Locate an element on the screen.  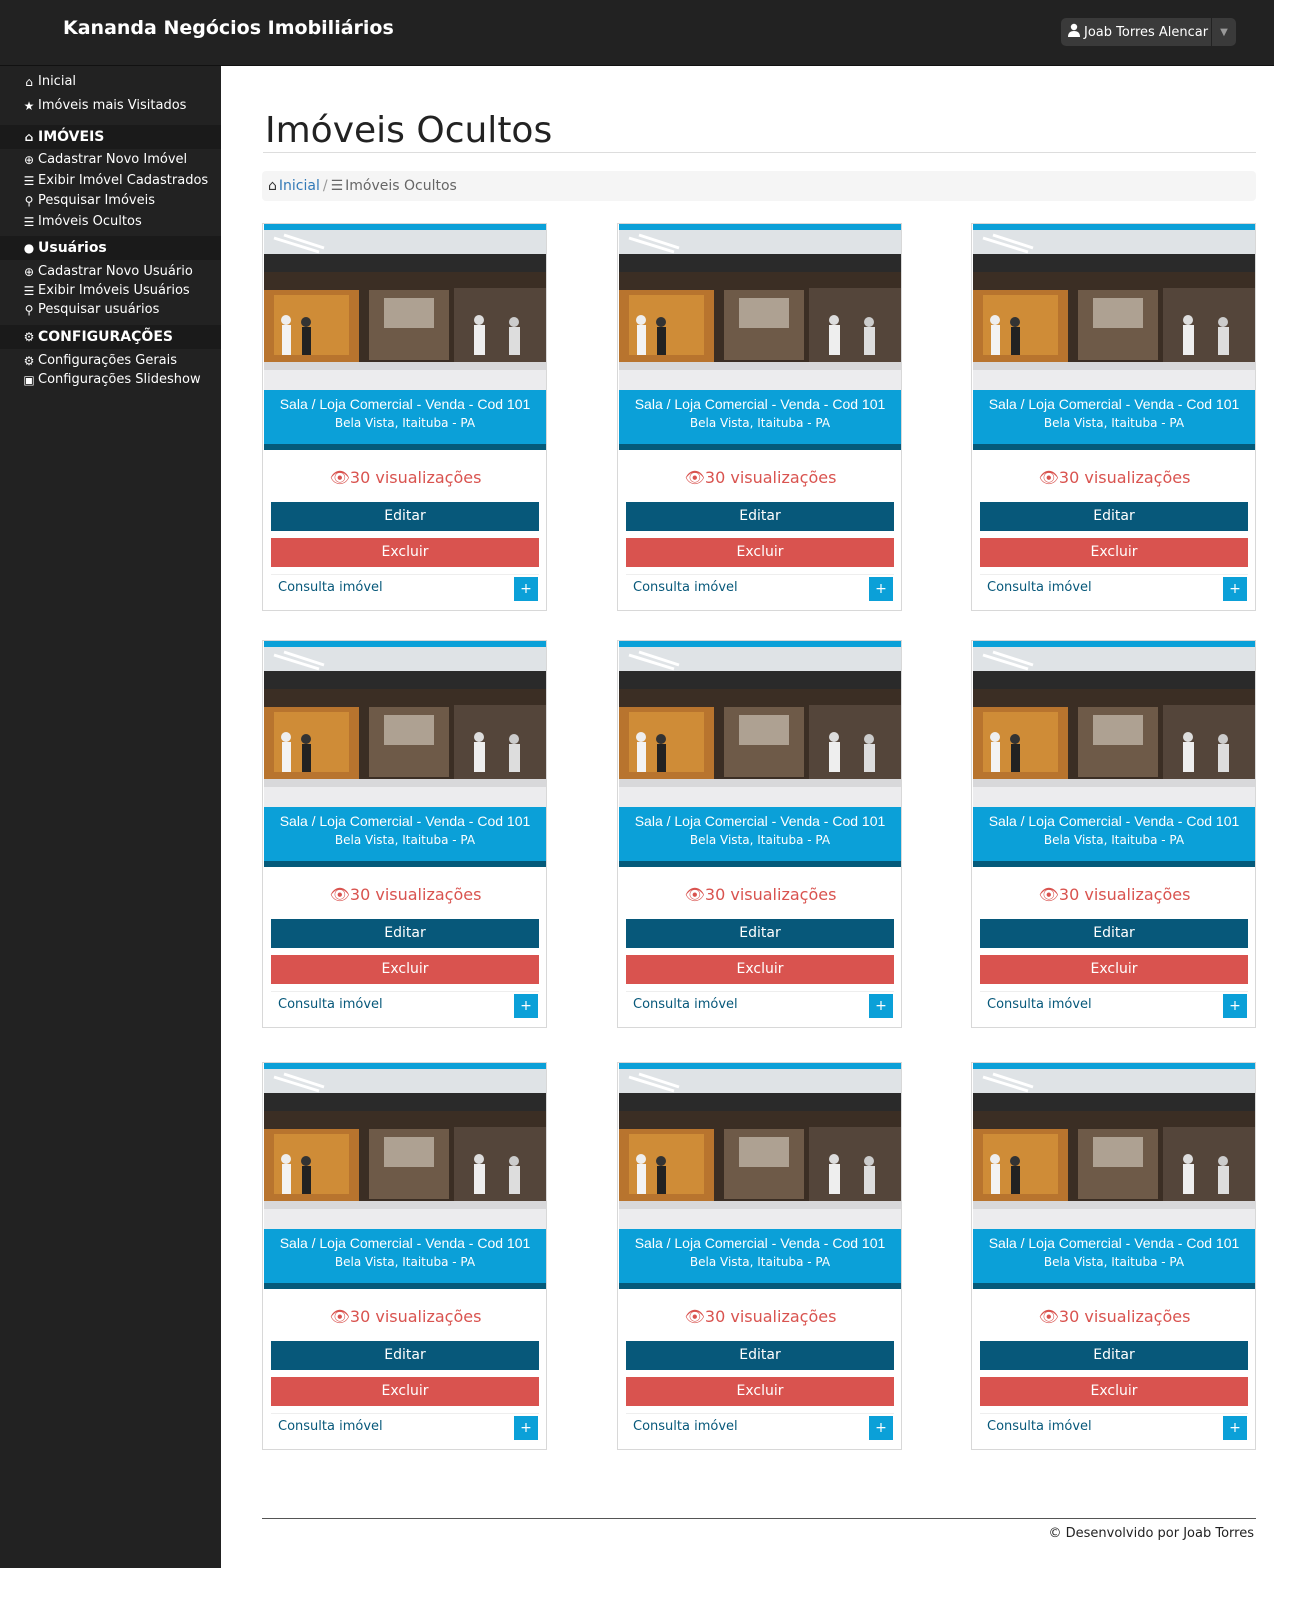
chevron-down-icon: ▼ is located at coordinates (1223, 32).